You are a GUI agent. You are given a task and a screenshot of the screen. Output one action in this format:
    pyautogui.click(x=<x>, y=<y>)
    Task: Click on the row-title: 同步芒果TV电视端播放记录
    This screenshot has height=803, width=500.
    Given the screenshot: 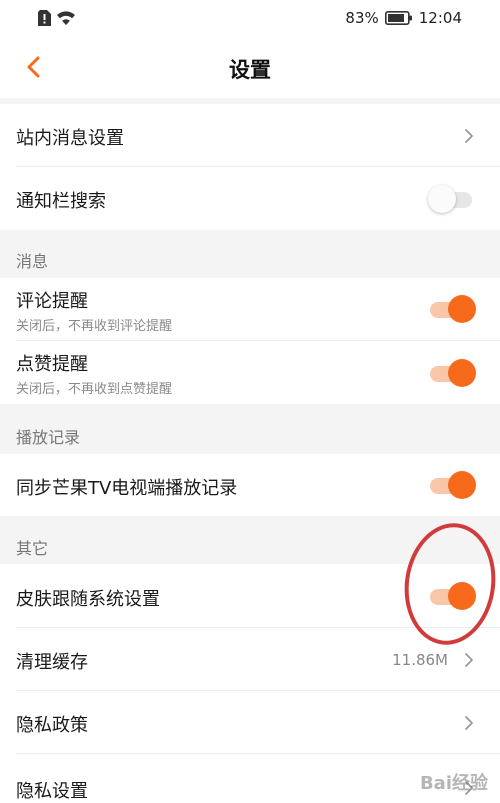 What is the action you would take?
    pyautogui.click(x=127, y=488)
    